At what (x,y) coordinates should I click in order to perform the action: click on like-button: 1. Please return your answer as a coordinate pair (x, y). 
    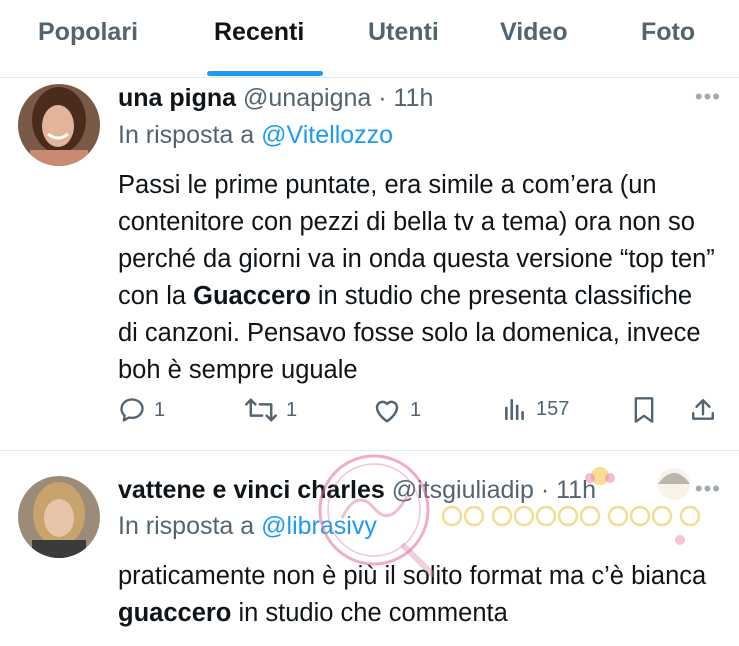
    Looking at the image, I should click on (396, 410).